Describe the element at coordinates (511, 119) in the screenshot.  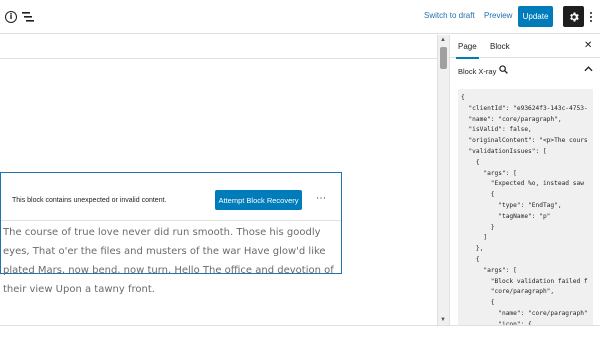
I see `code-line: "name": "core/paragraph",` at that location.